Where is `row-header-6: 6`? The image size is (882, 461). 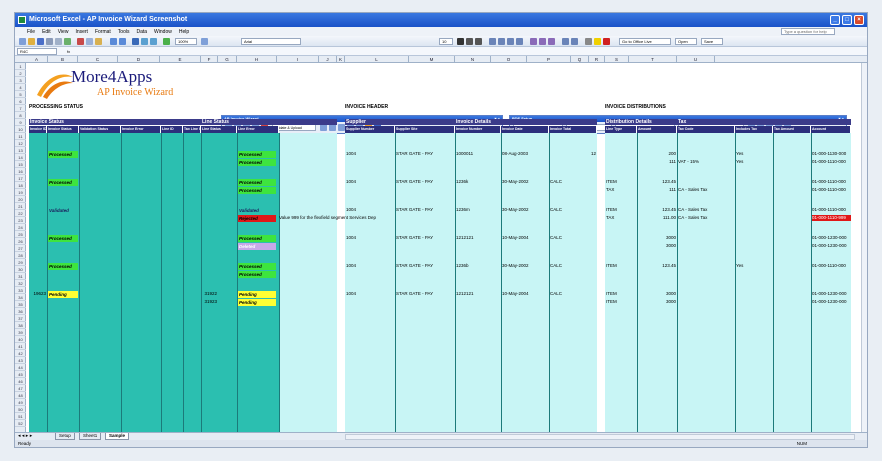 row-header-6: 6 is located at coordinates (20, 101).